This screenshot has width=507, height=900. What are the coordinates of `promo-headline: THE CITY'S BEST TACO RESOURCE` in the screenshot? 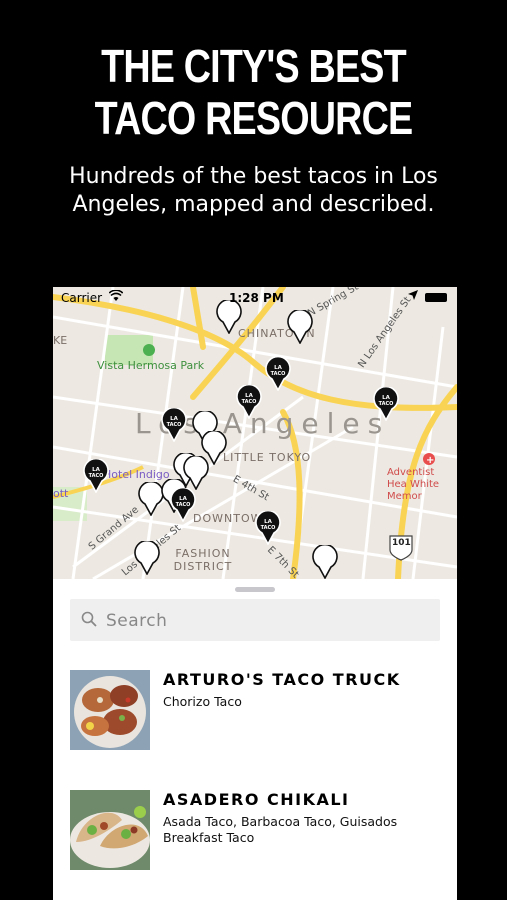 It's located at (254, 92).